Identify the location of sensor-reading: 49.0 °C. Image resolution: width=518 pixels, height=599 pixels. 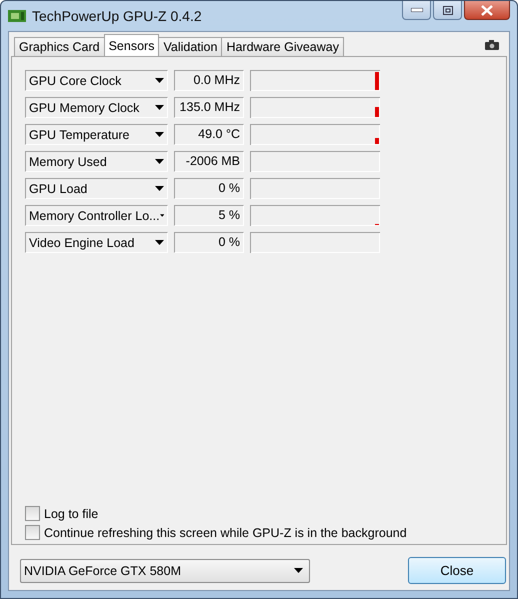
(209, 134).